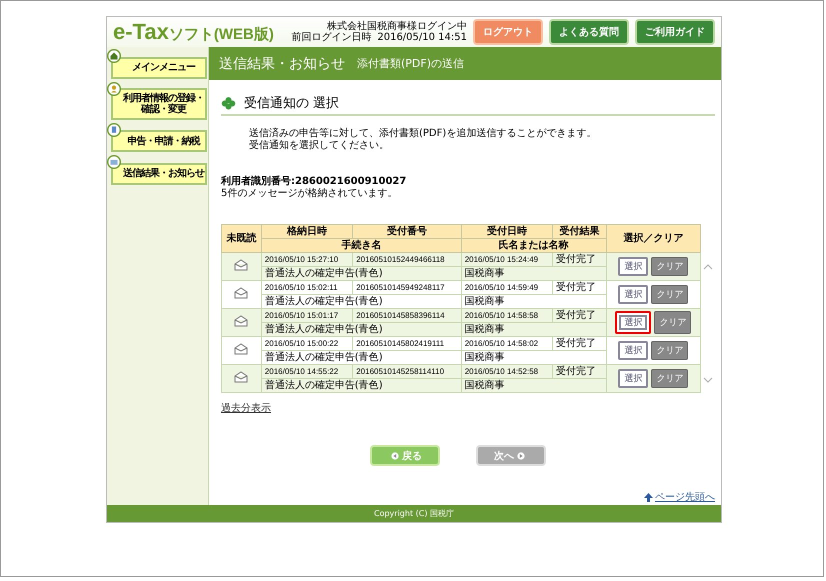 The image size is (826, 581). Describe the element at coordinates (653, 238) in the screenshot. I see `column-header: 選択／クリア` at that location.